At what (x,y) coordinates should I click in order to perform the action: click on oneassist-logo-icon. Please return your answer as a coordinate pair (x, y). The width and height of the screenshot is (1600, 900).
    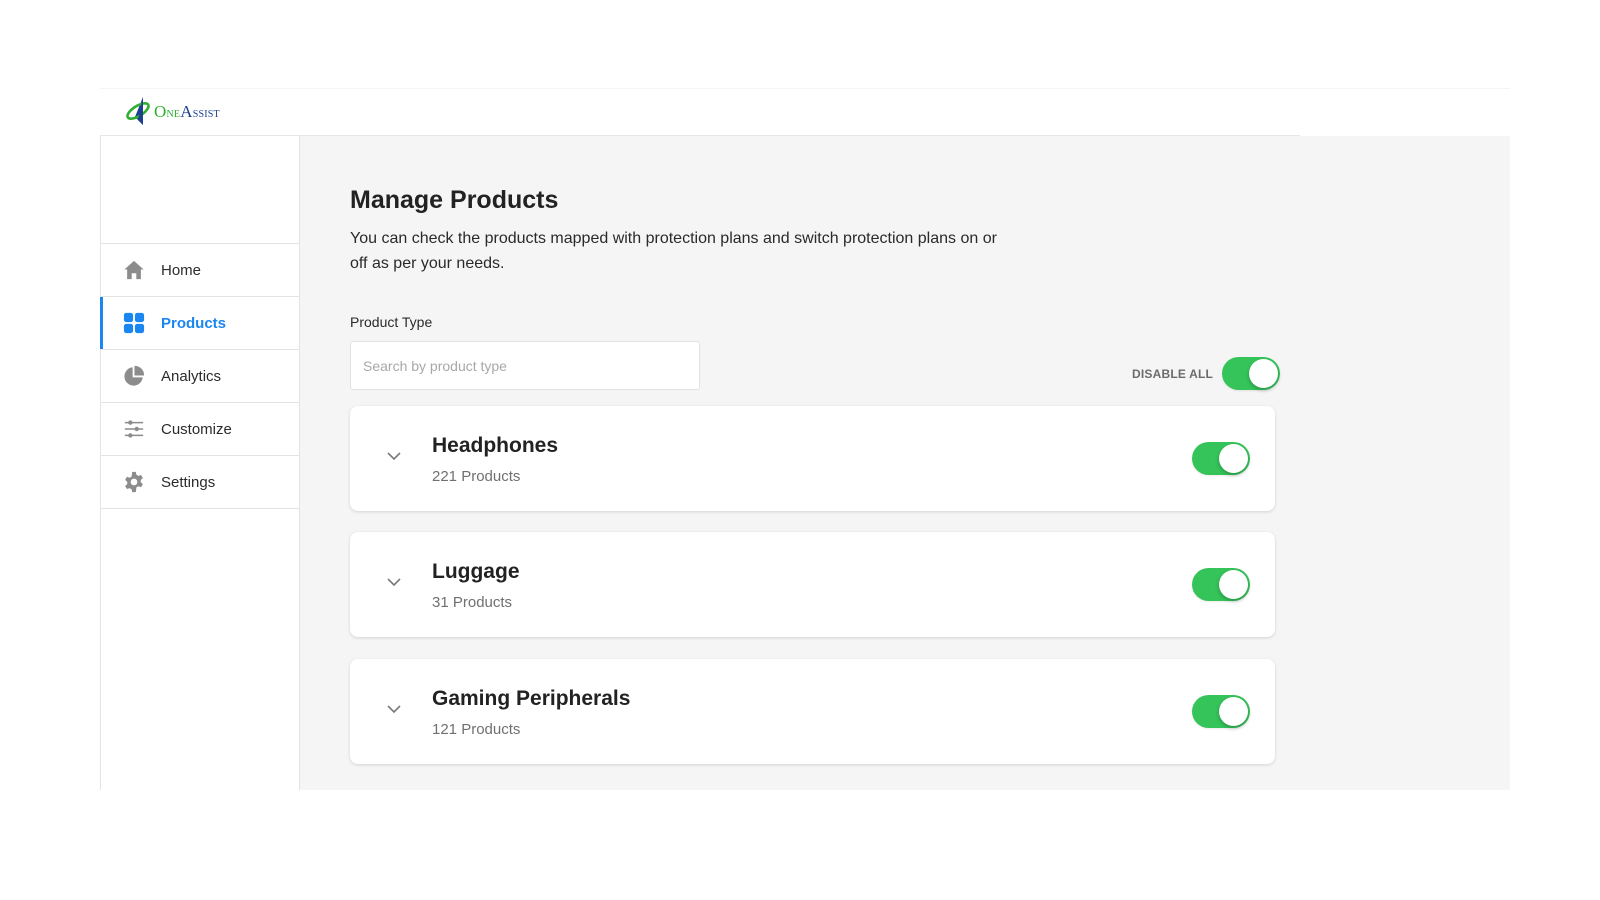
    Looking at the image, I should click on (141, 112).